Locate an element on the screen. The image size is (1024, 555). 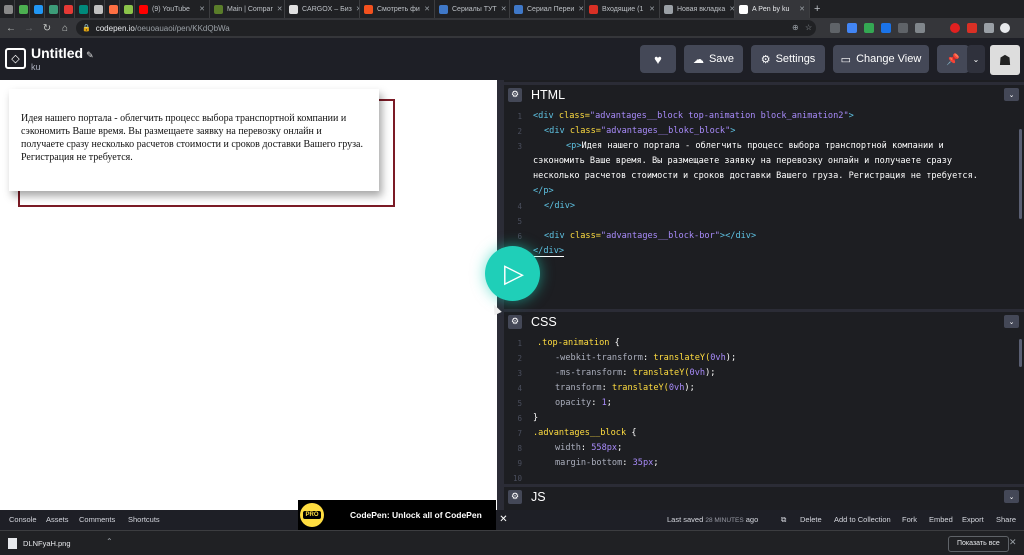
extension-link-icon is located at coordinates (835, 28).